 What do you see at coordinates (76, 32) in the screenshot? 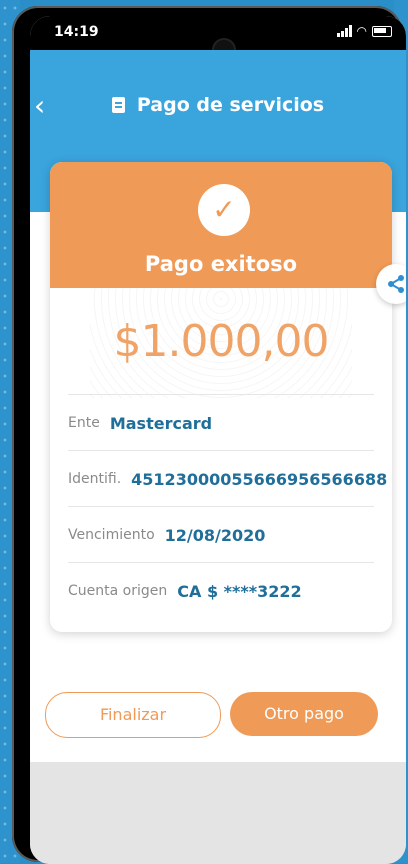
I see `status-time: 14:19` at bounding box center [76, 32].